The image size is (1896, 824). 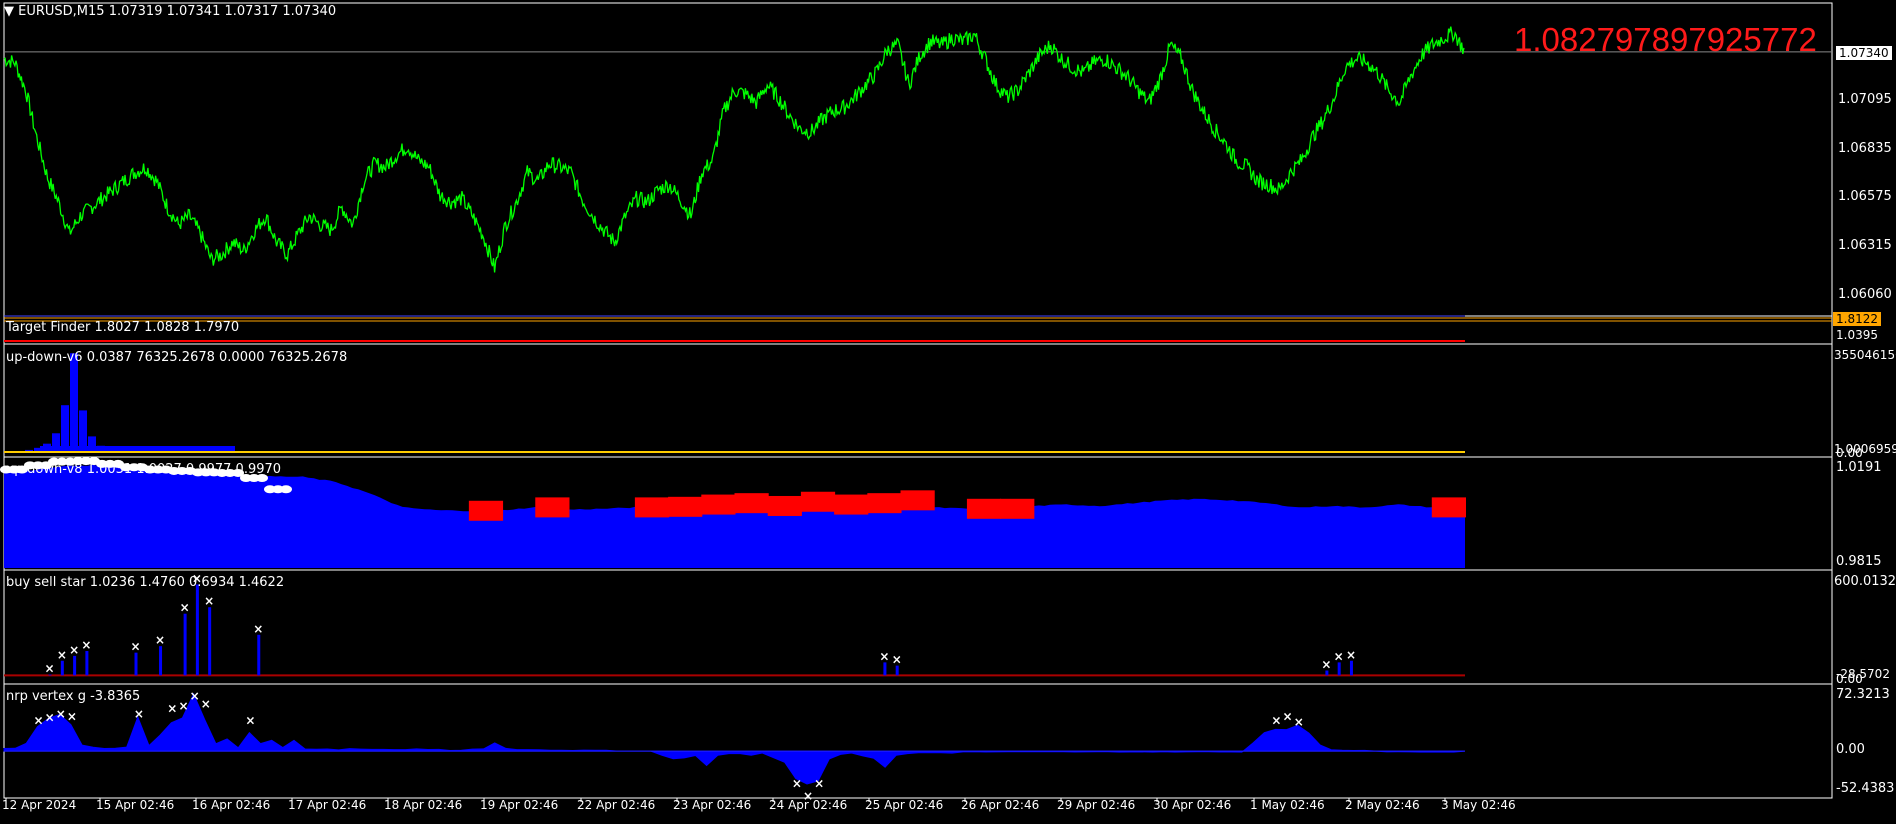 I want to click on current-price-tag: 1.07340, so click(x=1864, y=53).